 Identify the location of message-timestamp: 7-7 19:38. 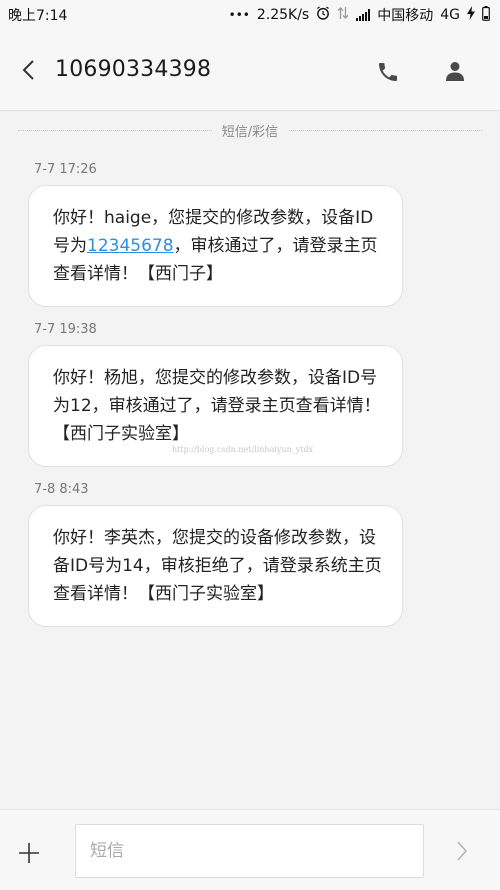
(65, 329).